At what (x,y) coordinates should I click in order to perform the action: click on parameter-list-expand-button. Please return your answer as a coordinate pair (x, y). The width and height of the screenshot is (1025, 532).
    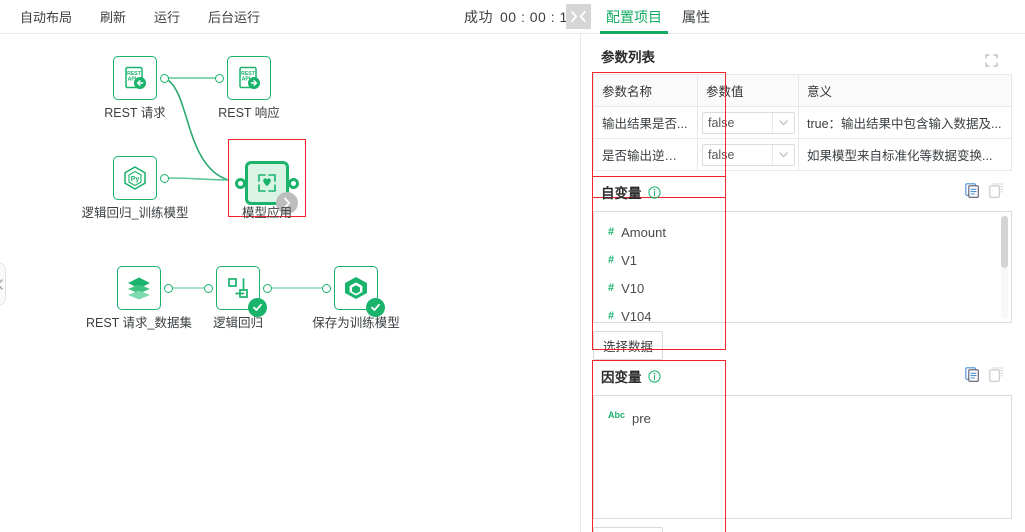
    Looking at the image, I should click on (991, 63).